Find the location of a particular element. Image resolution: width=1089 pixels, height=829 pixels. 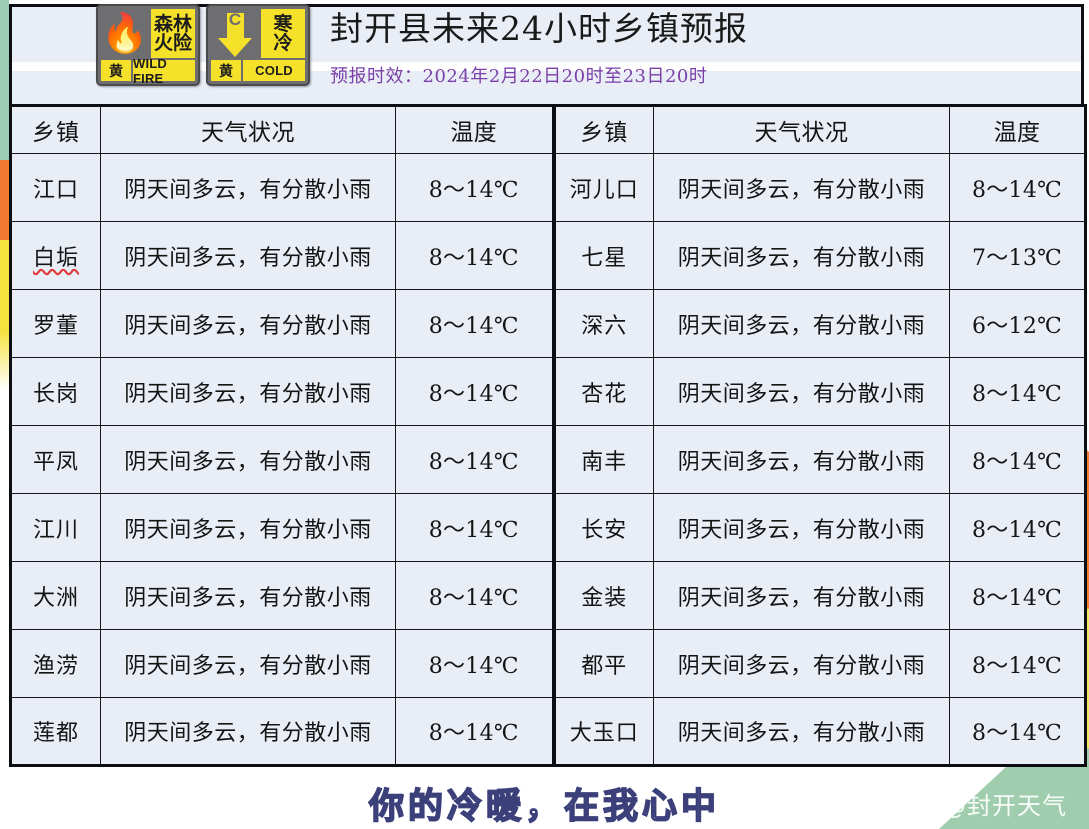

page-title: 封开县未来24小时乡镇预报 is located at coordinates (539, 28).